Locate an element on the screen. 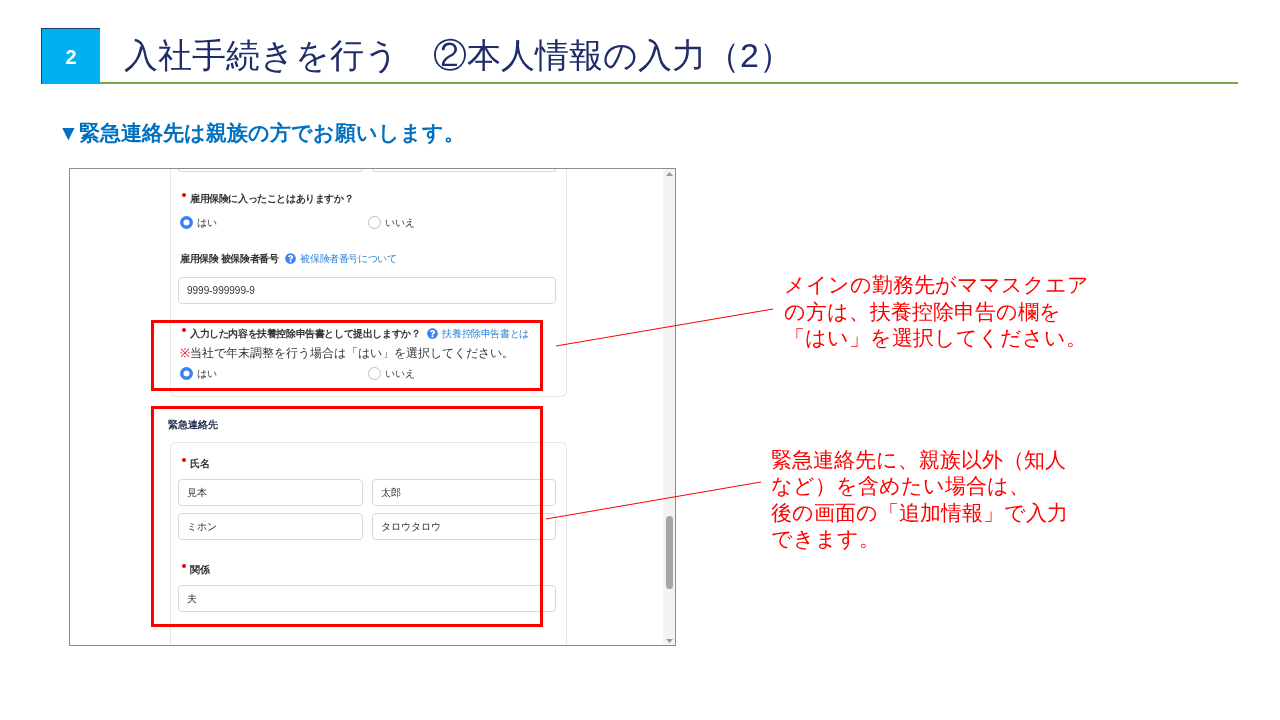  text-field: 夫 is located at coordinates (367, 598).